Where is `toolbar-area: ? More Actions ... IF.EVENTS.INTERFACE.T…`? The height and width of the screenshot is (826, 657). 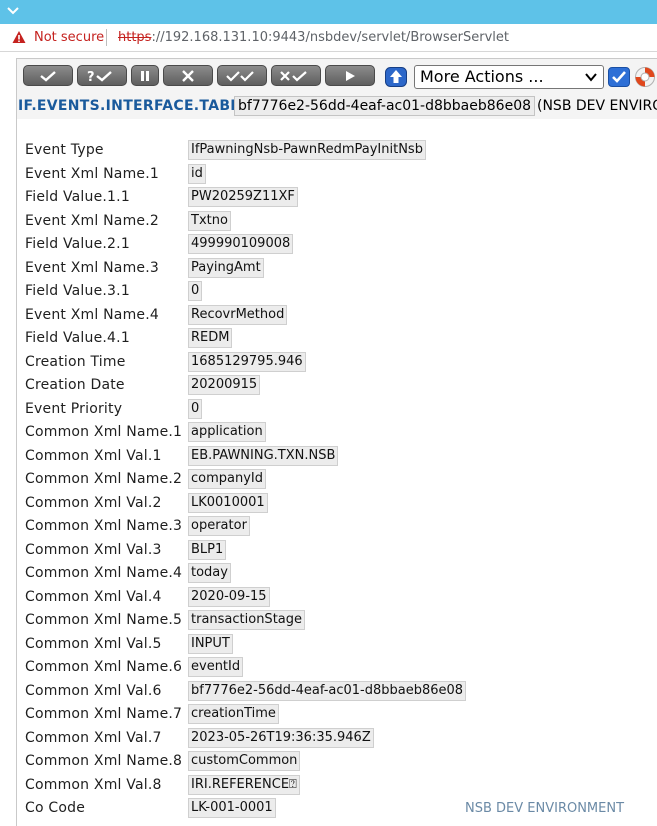 toolbar-area: ? More Actions ... IF.EVENTS.INTERFACE.T… is located at coordinates (337, 89).